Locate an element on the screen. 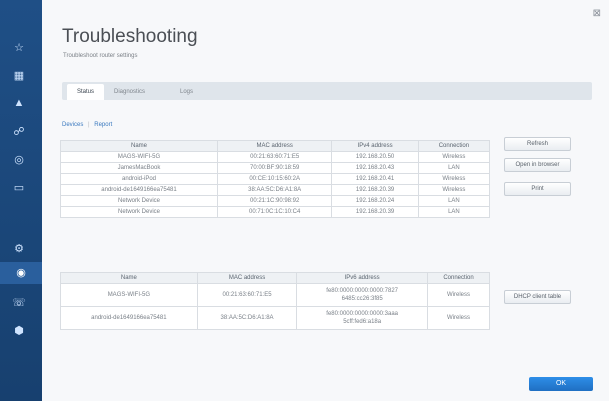  cell-ip: 192.168.20.50 is located at coordinates (375, 157).